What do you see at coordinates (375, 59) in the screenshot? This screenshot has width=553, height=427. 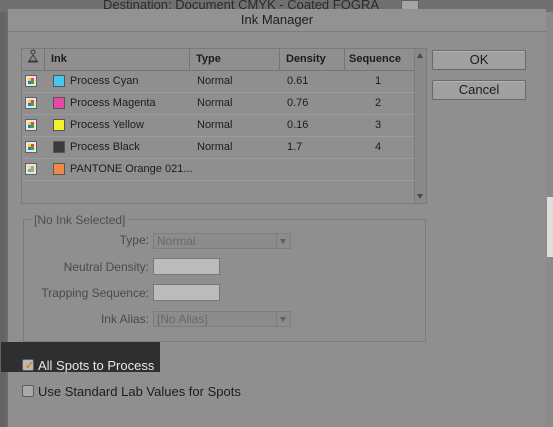 I see `column-header-sequence: Sequence` at bounding box center [375, 59].